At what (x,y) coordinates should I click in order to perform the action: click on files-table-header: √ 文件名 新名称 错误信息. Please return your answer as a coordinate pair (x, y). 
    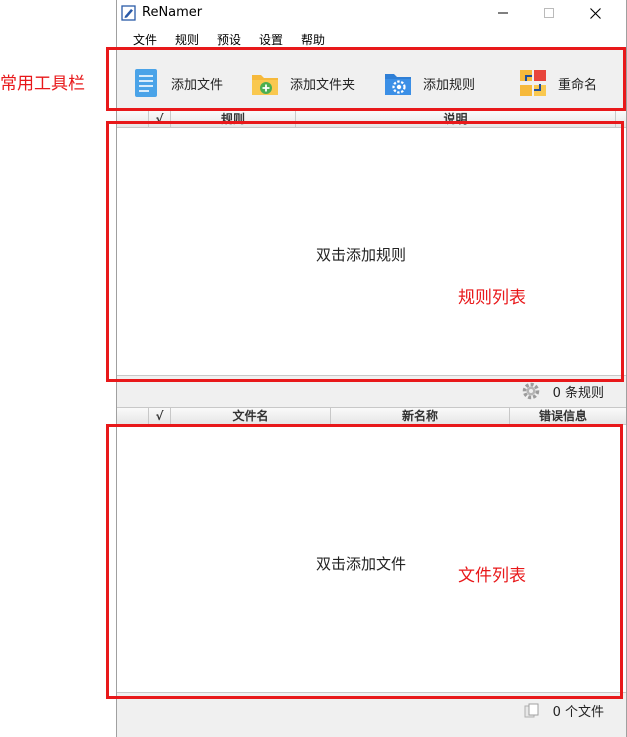
    Looking at the image, I should click on (371, 416).